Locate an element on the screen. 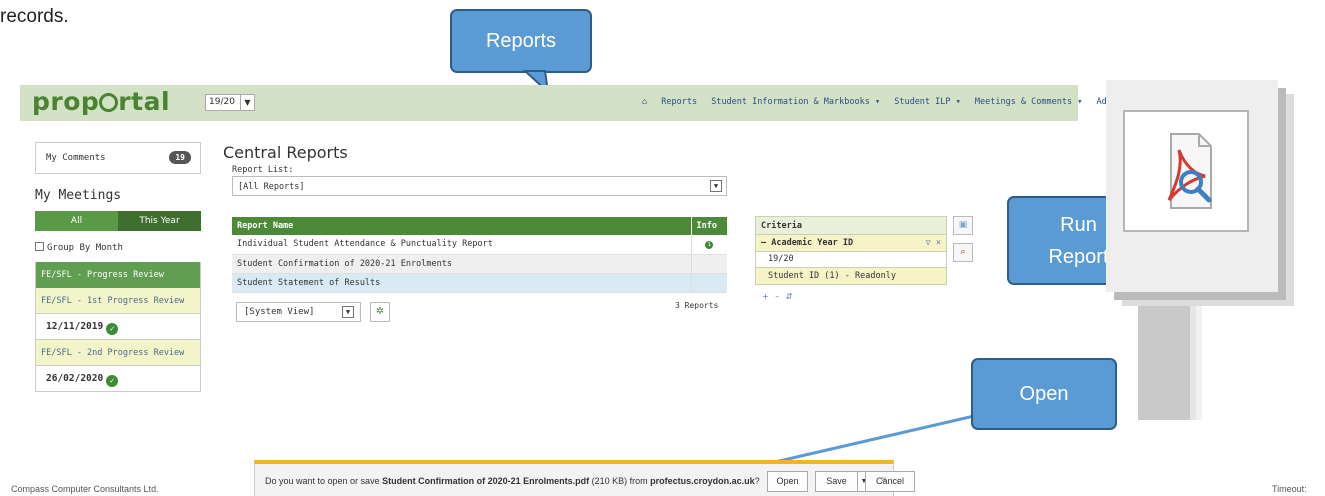  my-comments-label: My Comments is located at coordinates (76, 158).